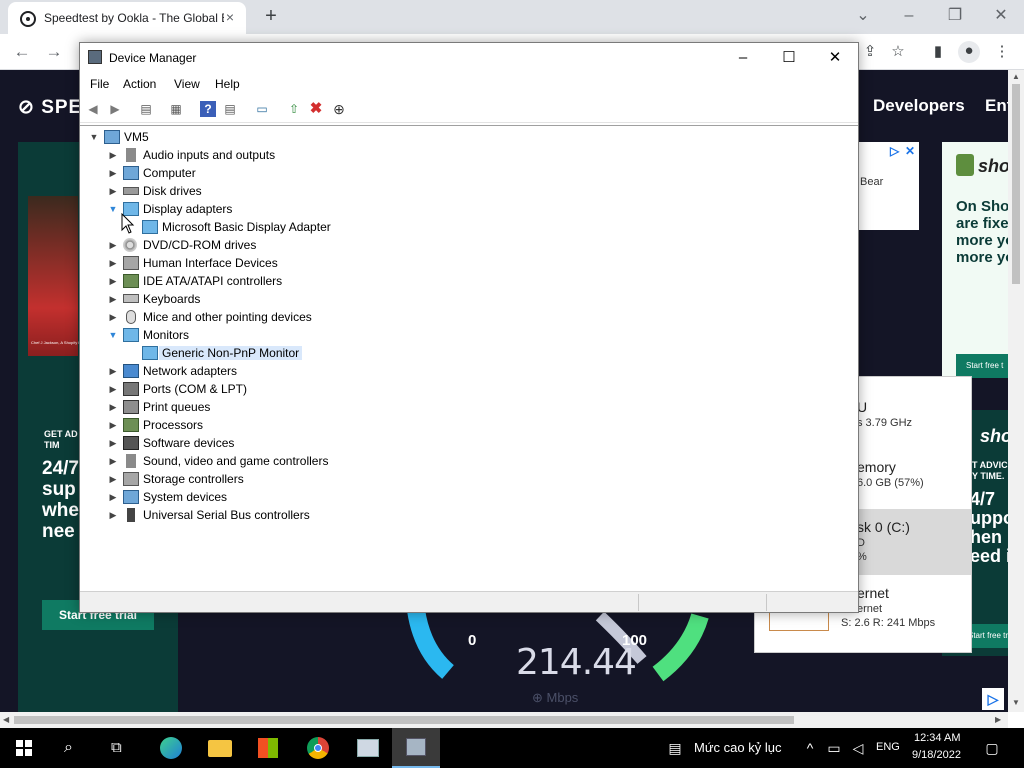 This screenshot has width=1024, height=768. I want to click on back-icon: ←, so click(22, 52).